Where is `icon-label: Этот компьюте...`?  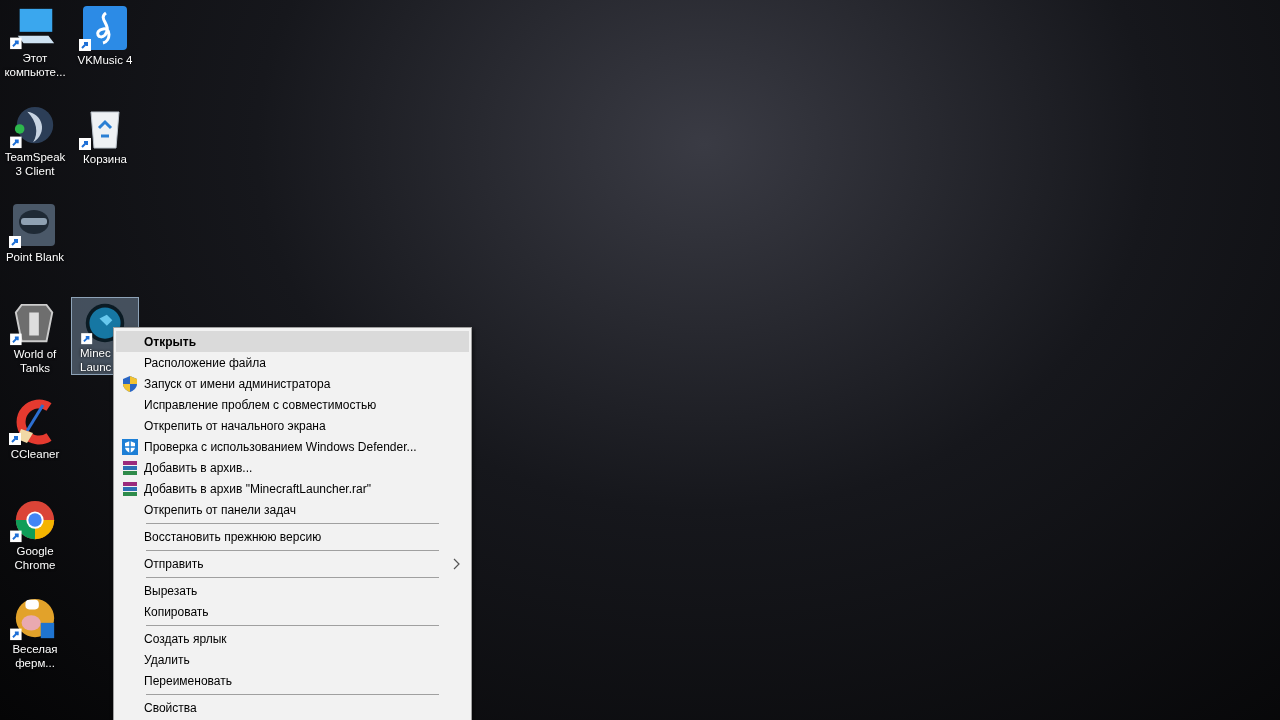 icon-label: Этот компьюте... is located at coordinates (35, 65).